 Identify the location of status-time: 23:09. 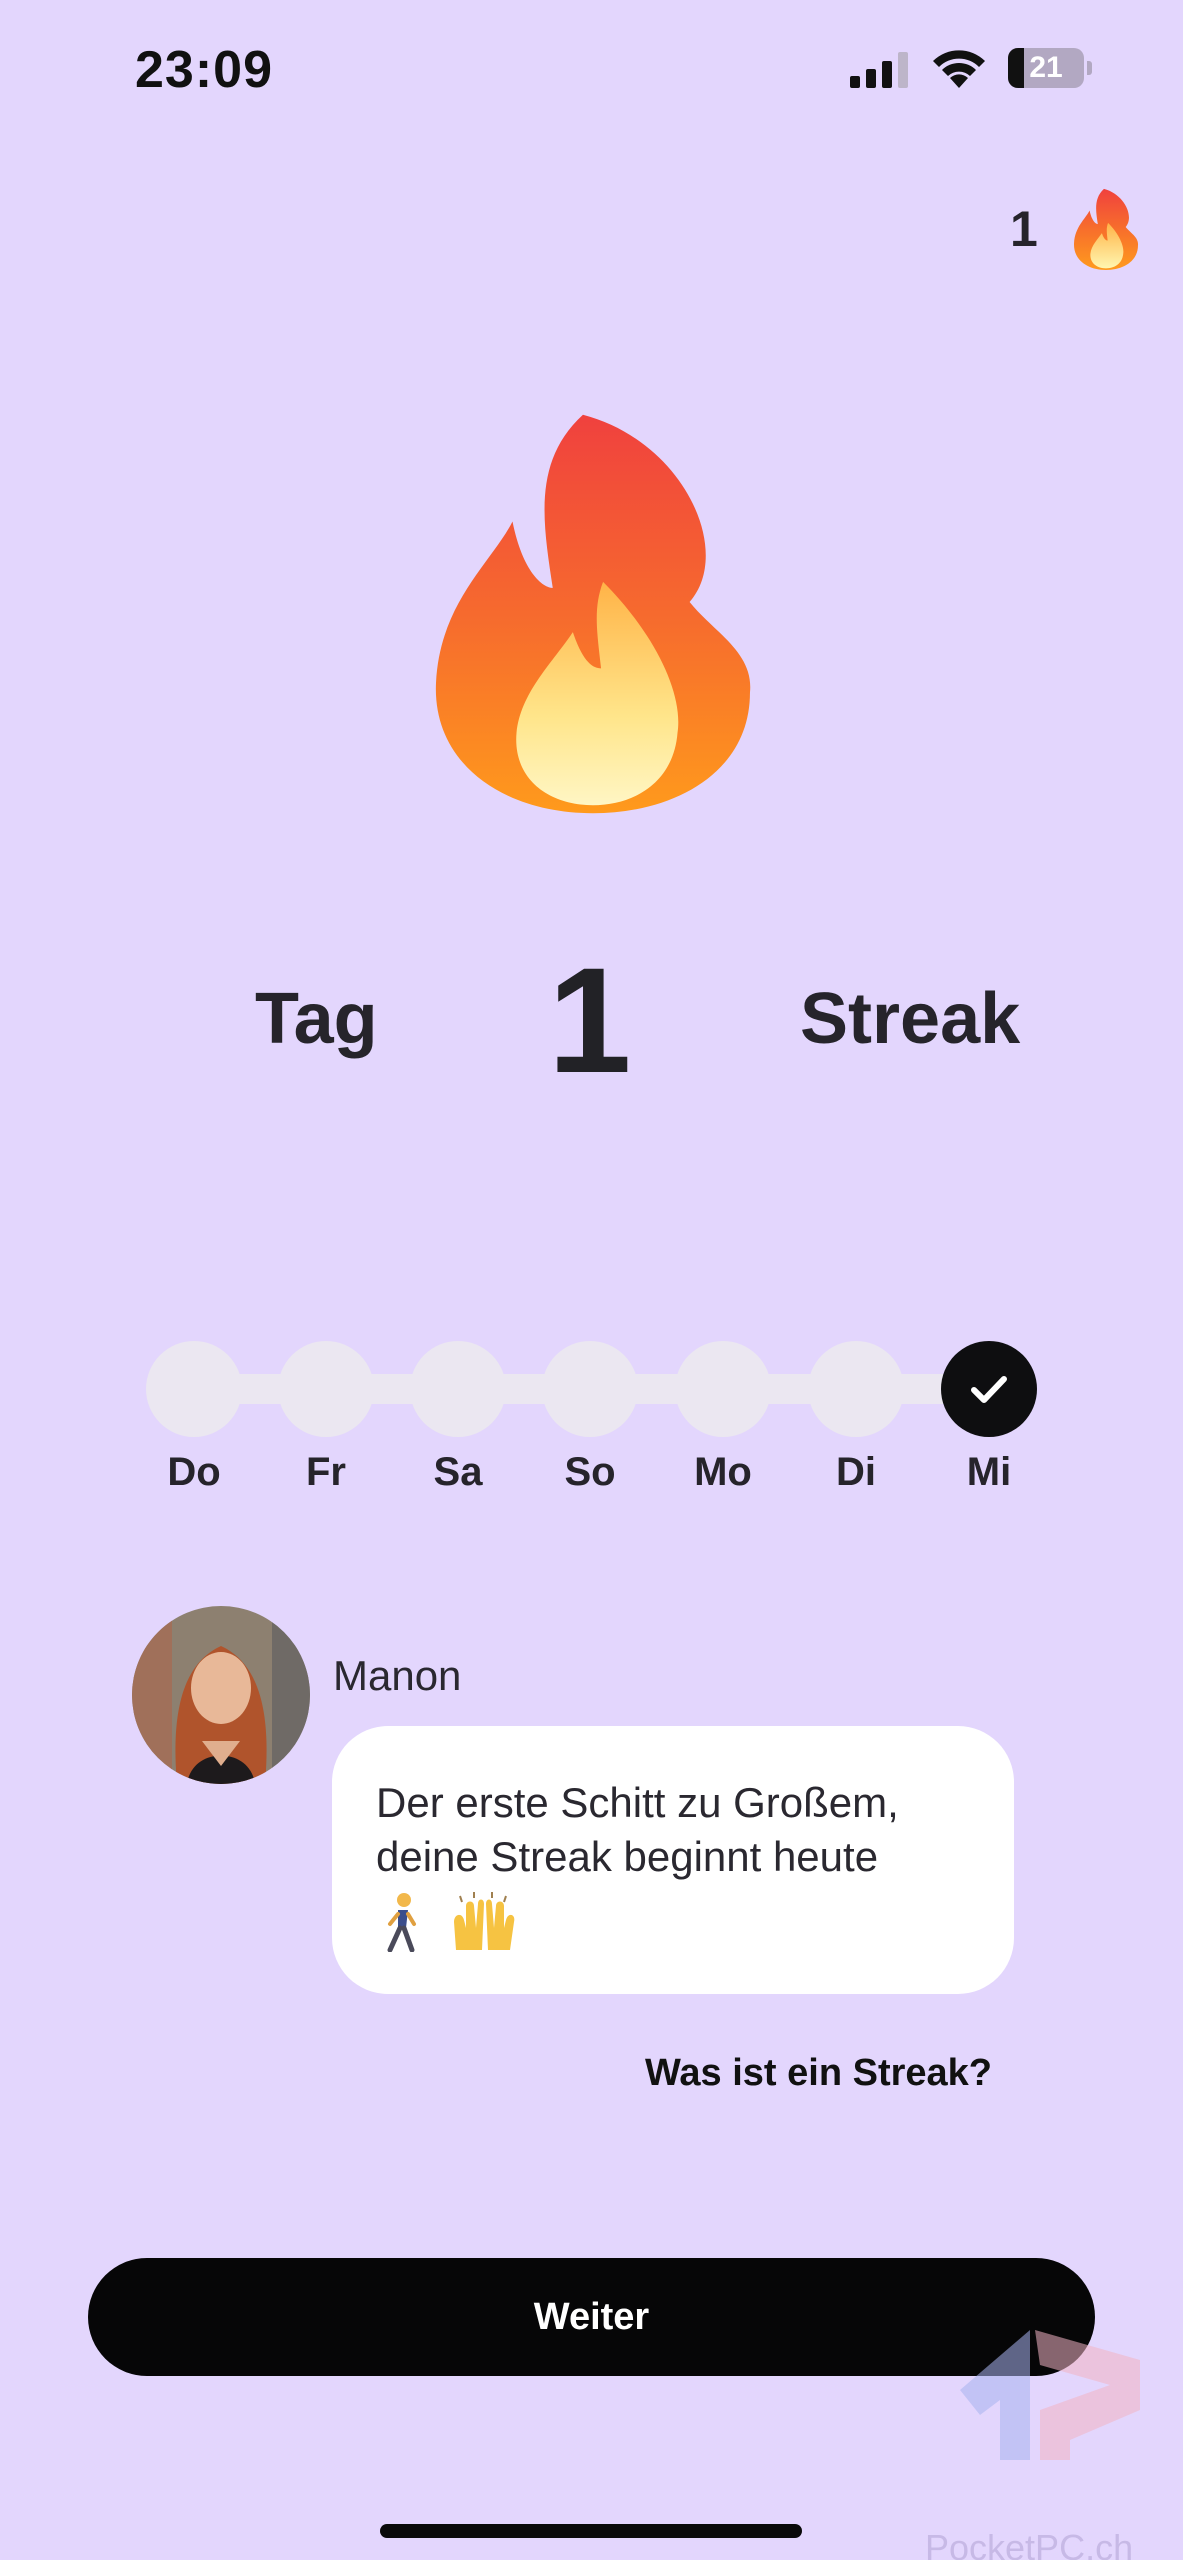
(204, 70).